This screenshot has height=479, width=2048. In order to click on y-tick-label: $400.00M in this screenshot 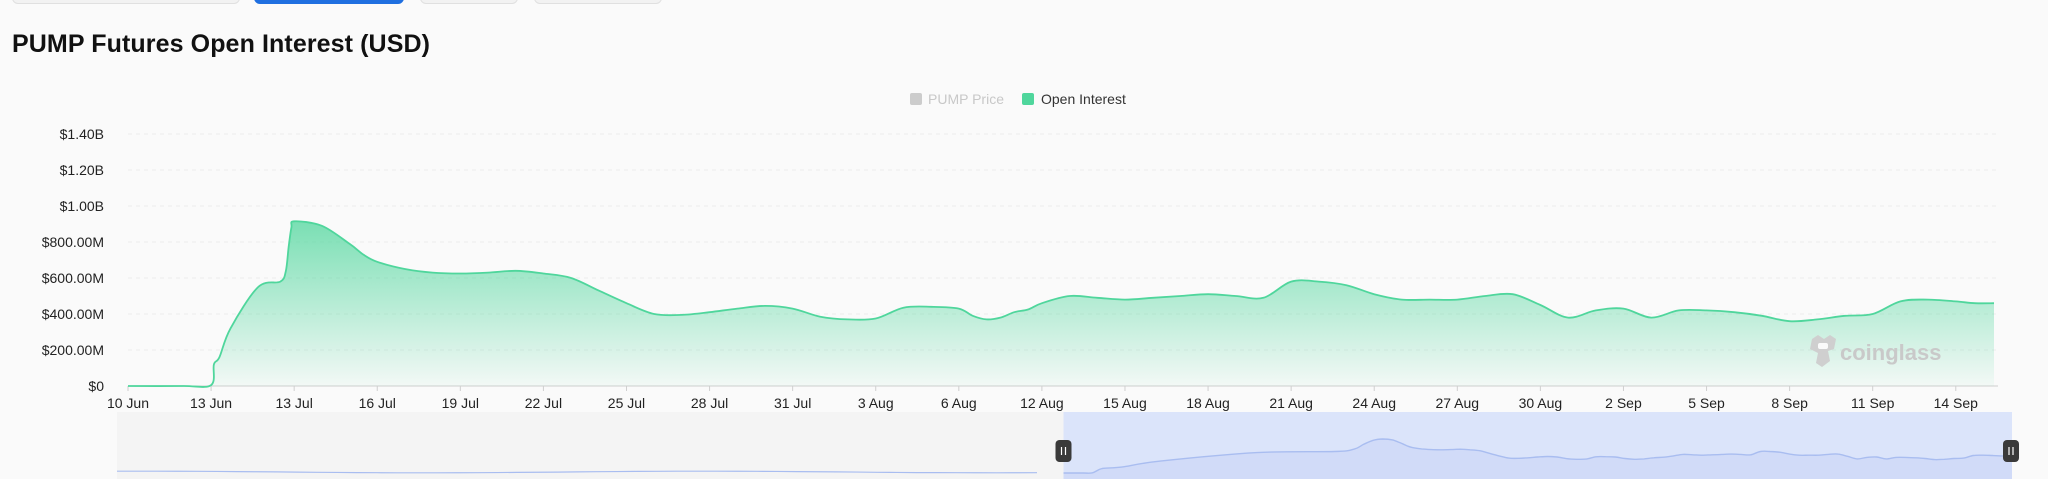, I will do `click(73, 314)`.